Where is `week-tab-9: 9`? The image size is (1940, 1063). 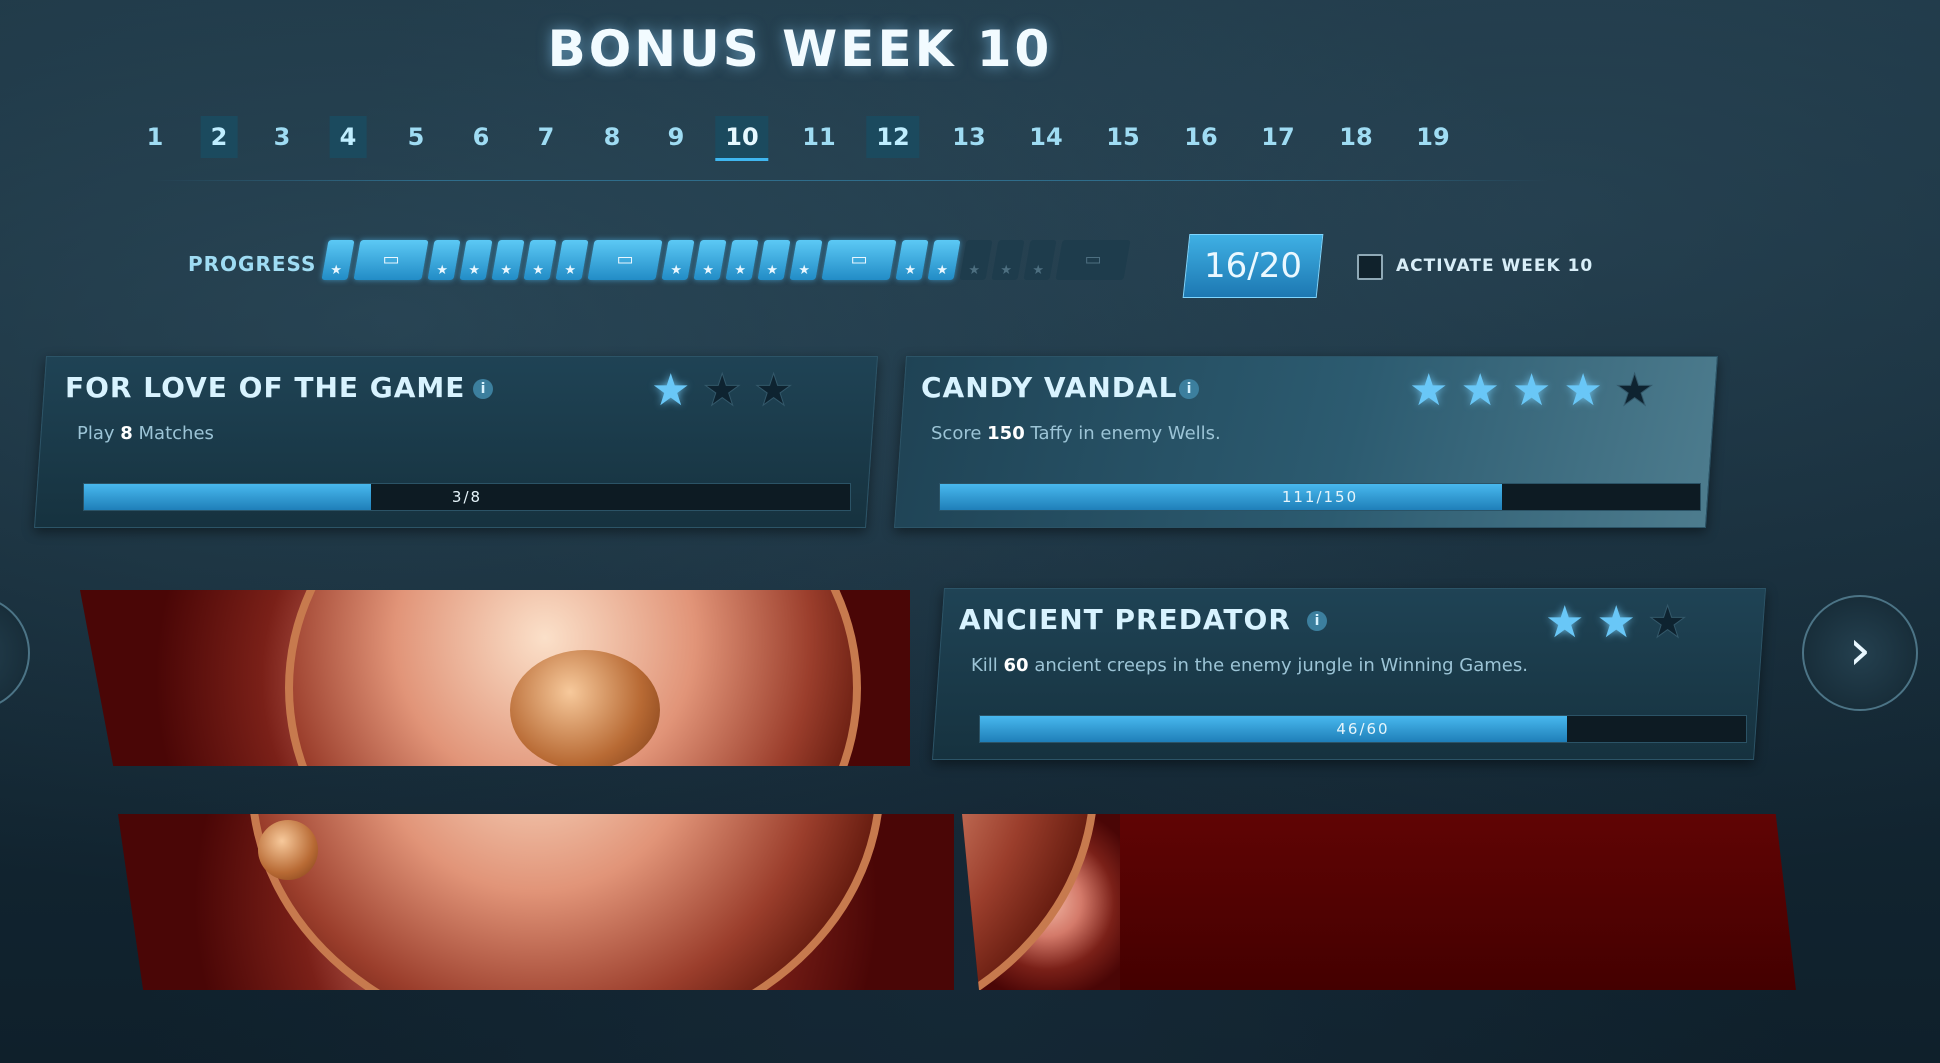 week-tab-9: 9 is located at coordinates (676, 137).